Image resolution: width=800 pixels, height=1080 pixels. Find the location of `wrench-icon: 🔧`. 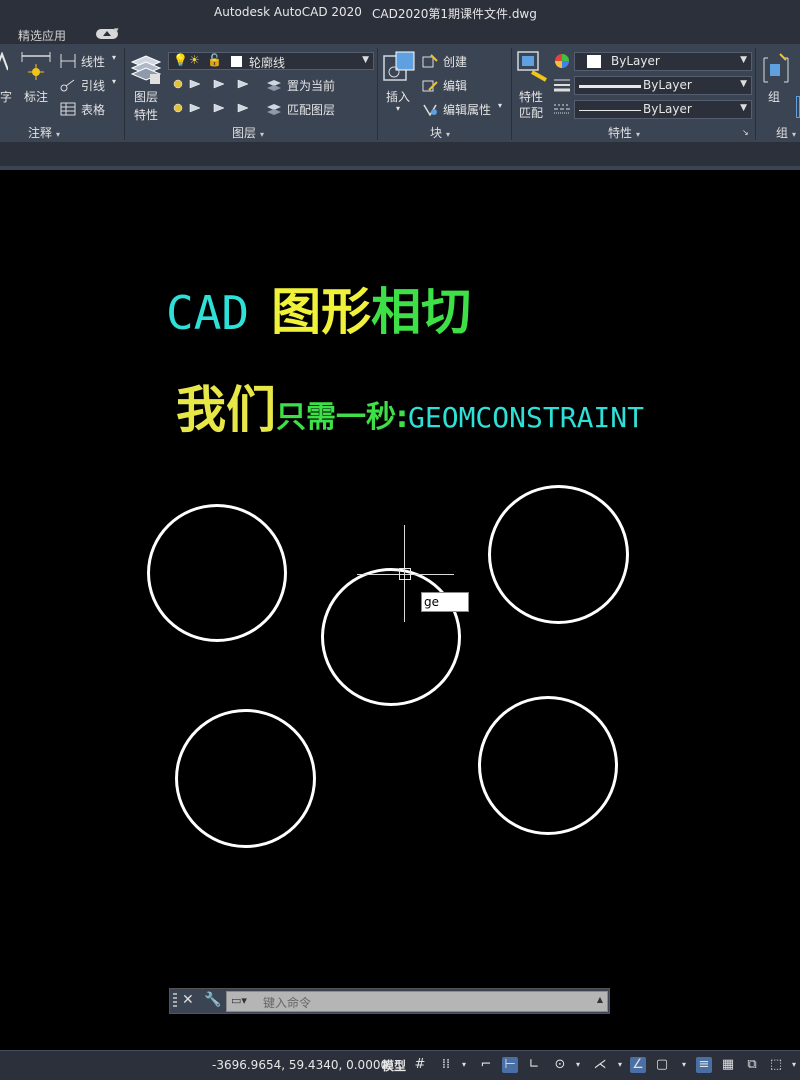

wrench-icon: 🔧 is located at coordinates (212, 1000).